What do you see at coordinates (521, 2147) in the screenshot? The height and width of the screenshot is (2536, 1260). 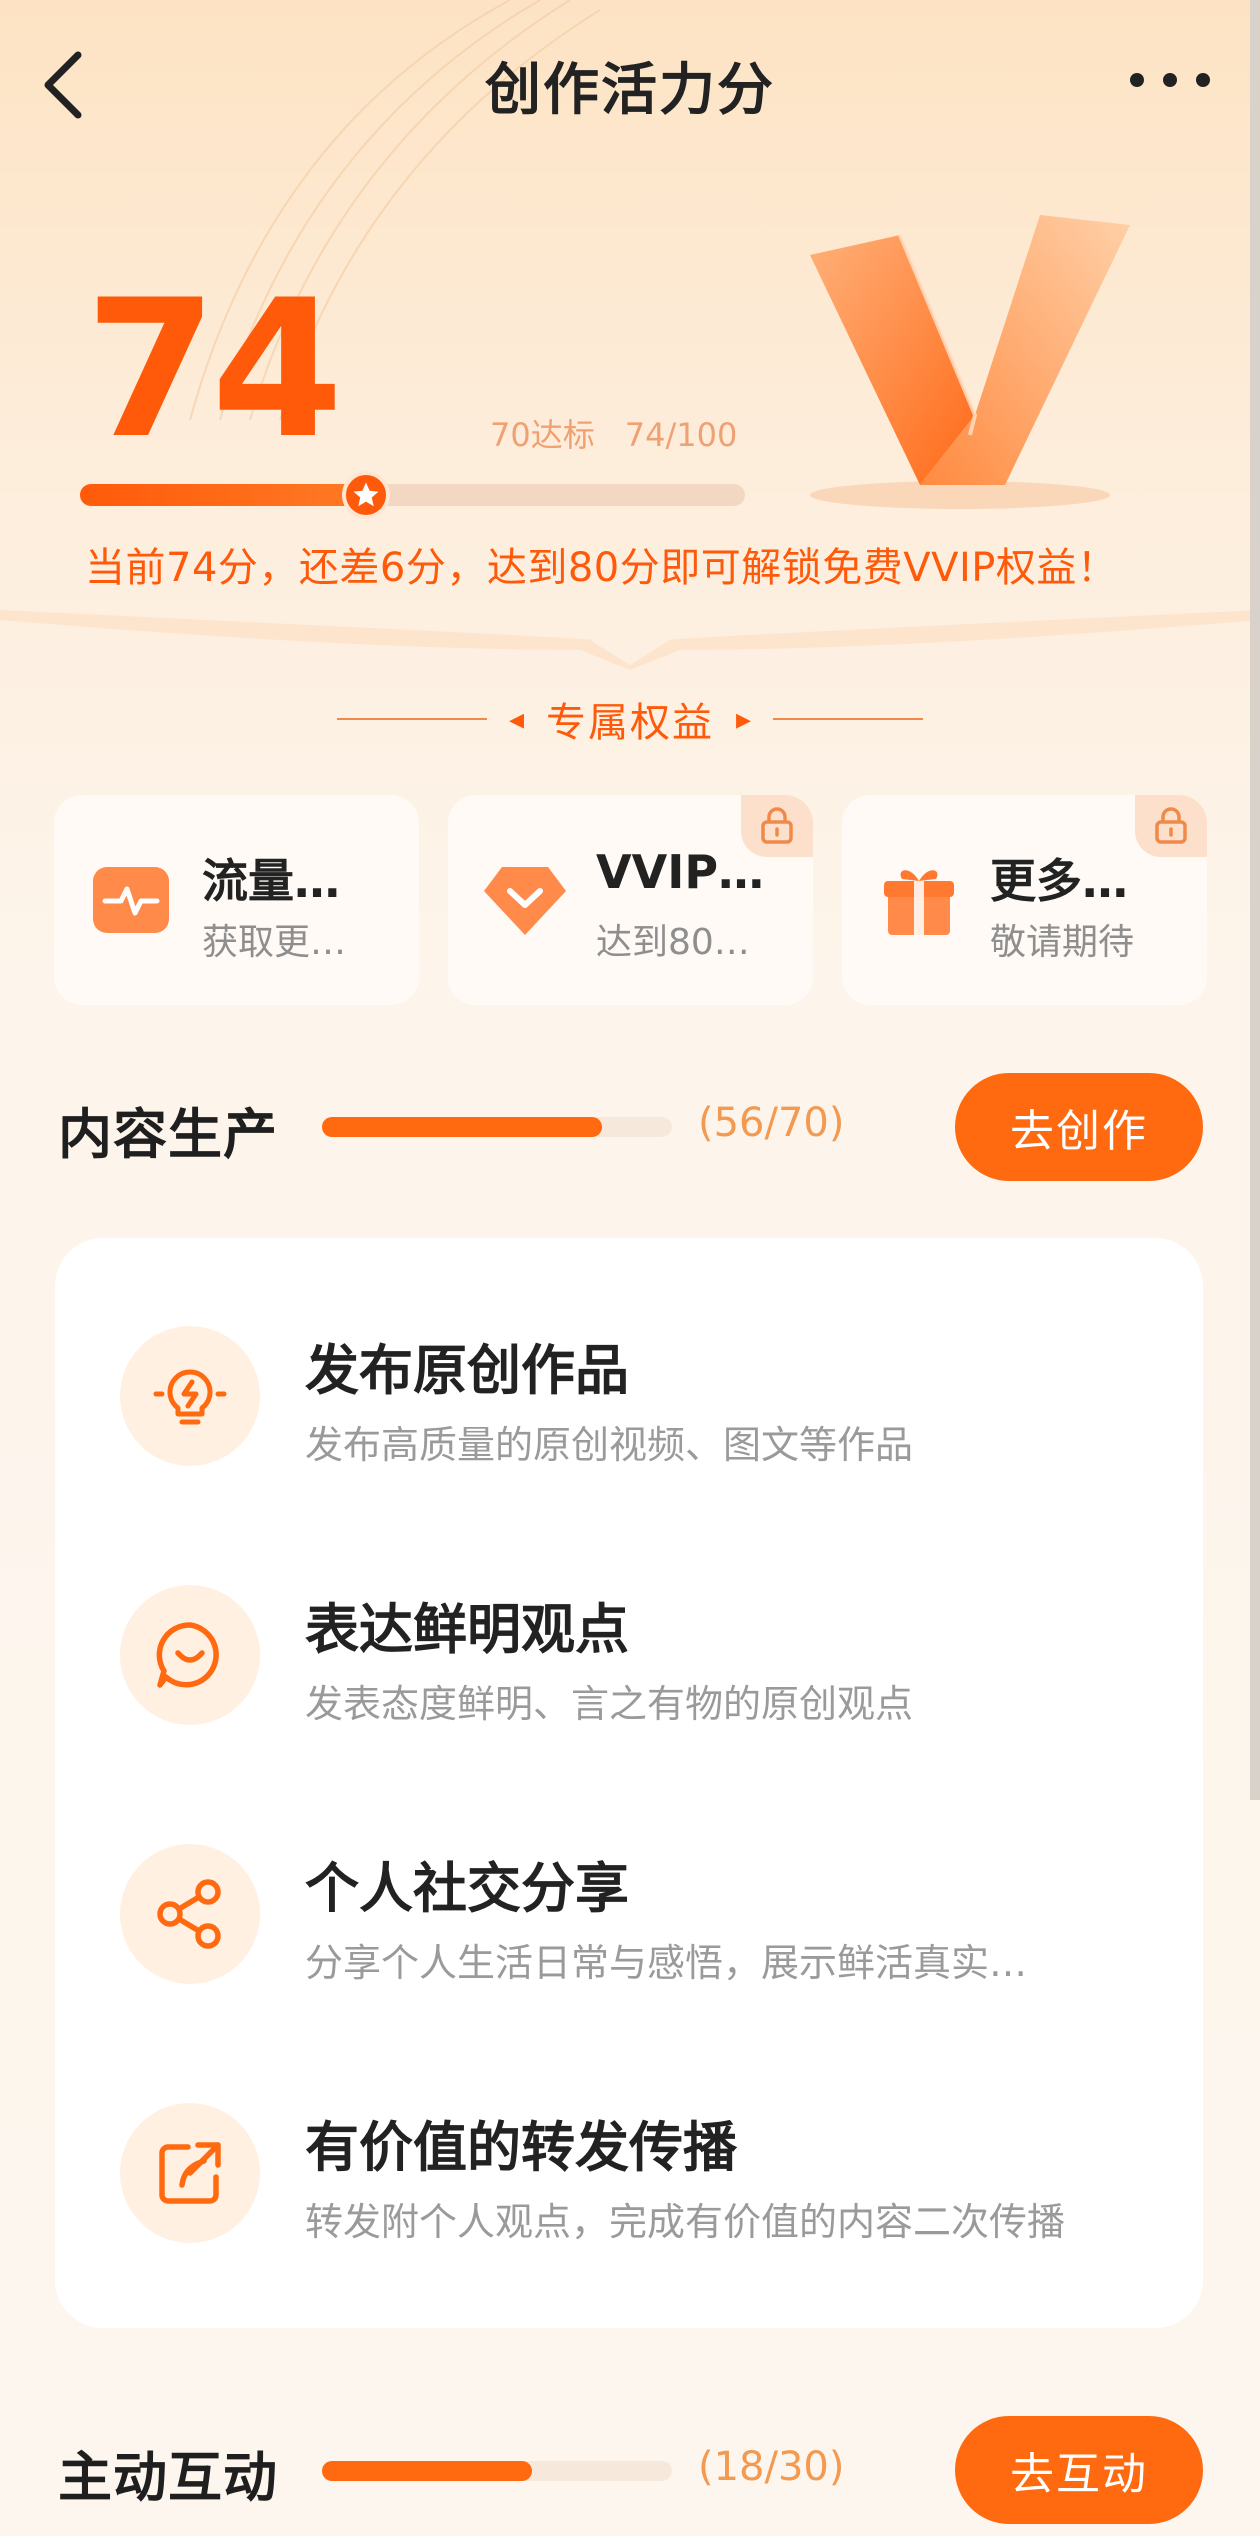 I see `task-title: 有价值的转发传播` at bounding box center [521, 2147].